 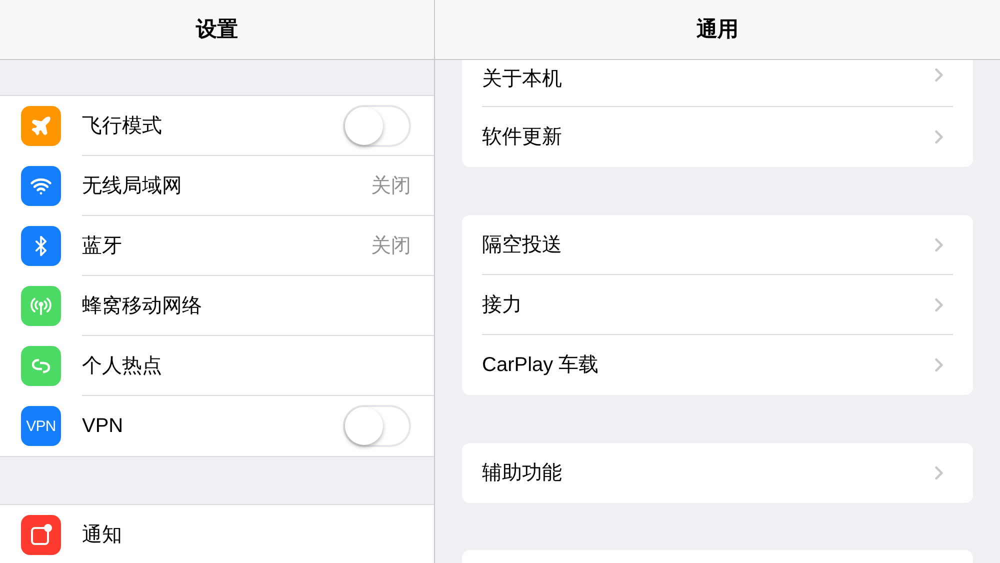 What do you see at coordinates (522, 137) in the screenshot?
I see `row-label: 软件更新` at bounding box center [522, 137].